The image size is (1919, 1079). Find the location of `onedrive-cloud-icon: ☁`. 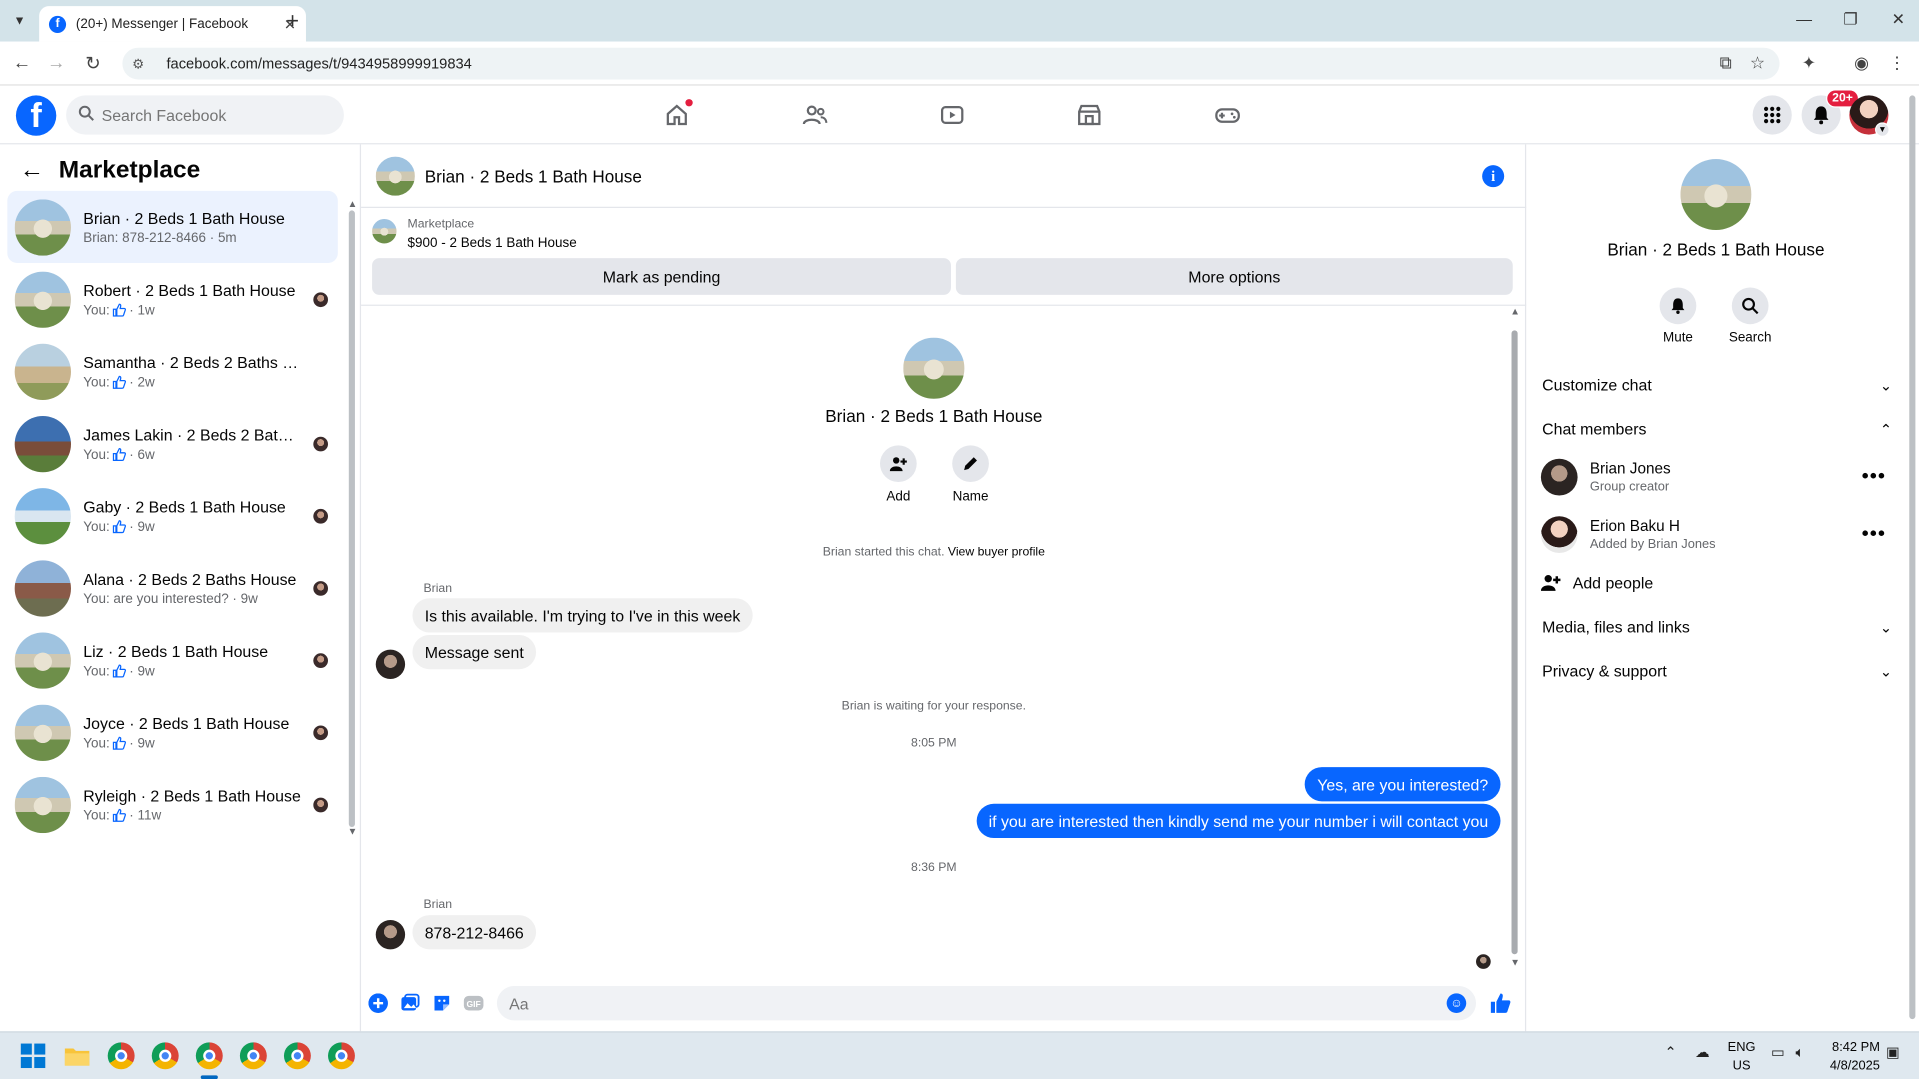

onedrive-cloud-icon: ☁ is located at coordinates (1702, 1052).